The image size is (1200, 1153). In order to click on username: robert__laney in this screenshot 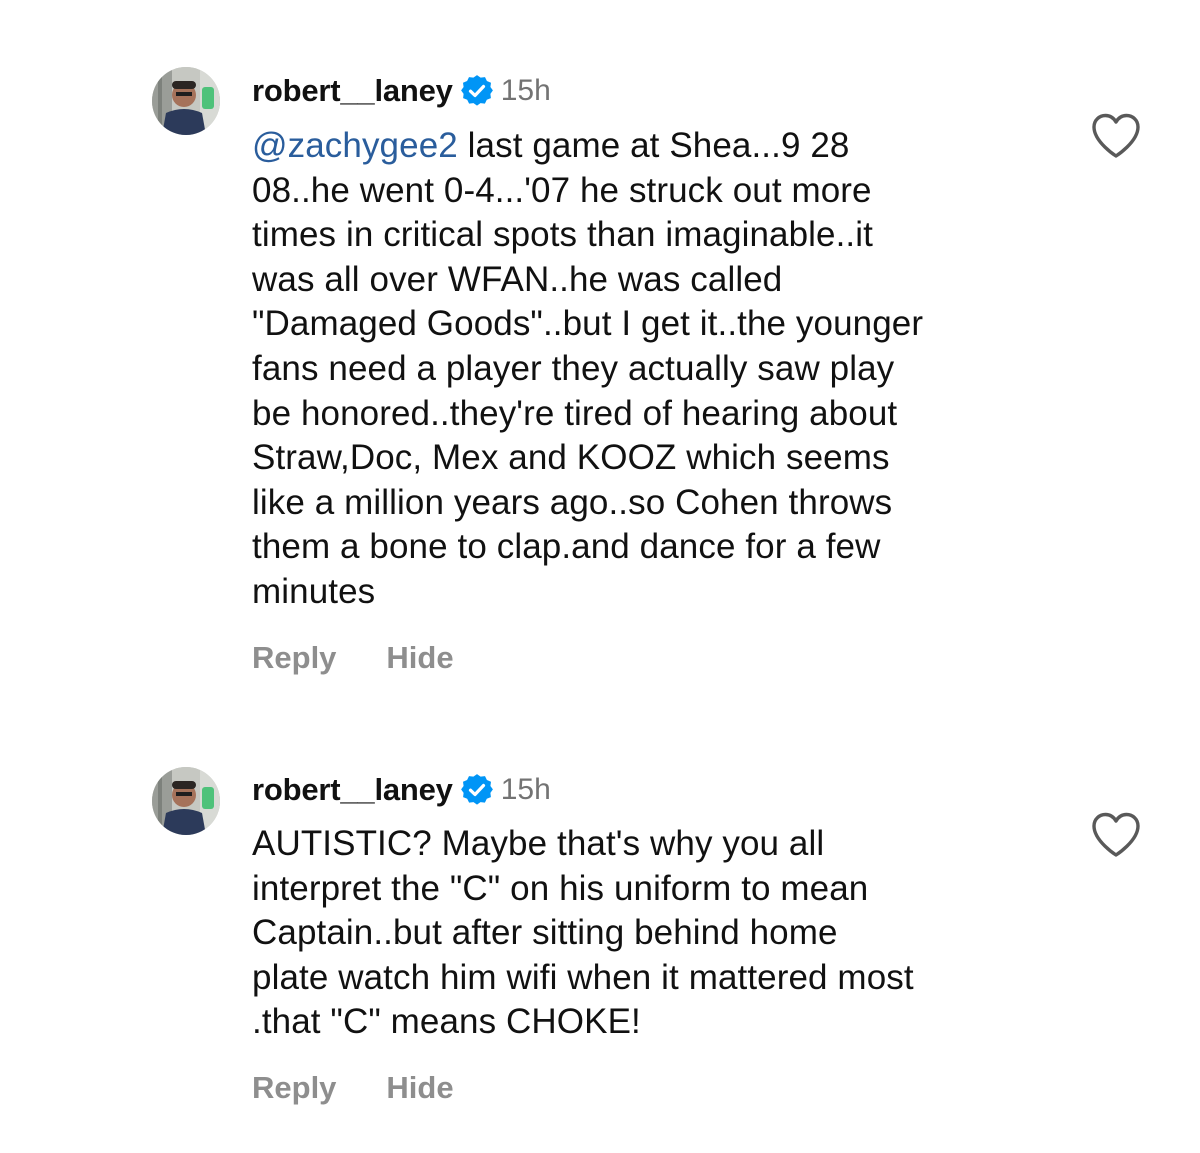, I will do `click(352, 790)`.